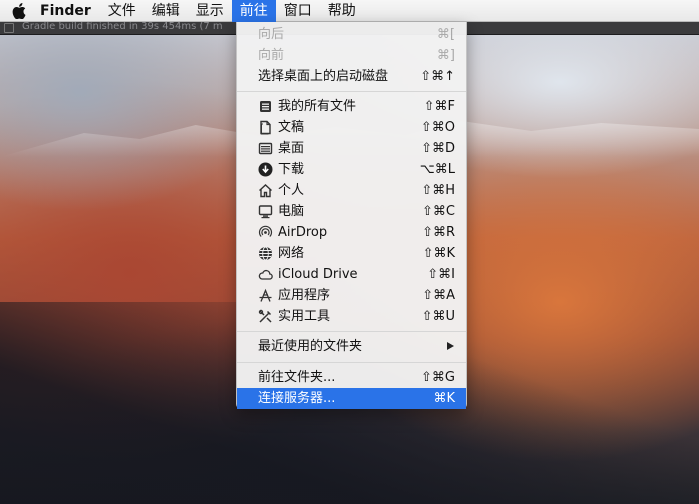 The width and height of the screenshot is (699, 504). What do you see at coordinates (351, 190) in the screenshot?
I see `menu-item-home: 个人 ⇧⌘H` at bounding box center [351, 190].